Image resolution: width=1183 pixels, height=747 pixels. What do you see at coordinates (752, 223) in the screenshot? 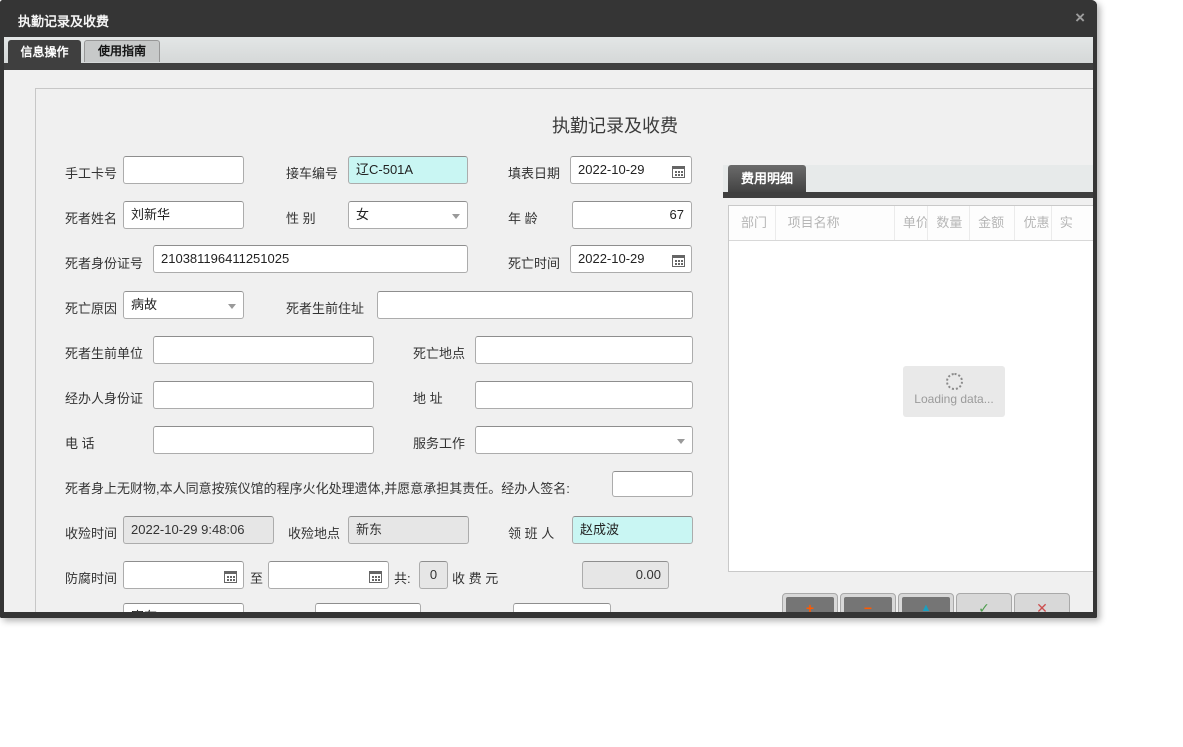
I see `fee-col-department: 部门` at bounding box center [752, 223].